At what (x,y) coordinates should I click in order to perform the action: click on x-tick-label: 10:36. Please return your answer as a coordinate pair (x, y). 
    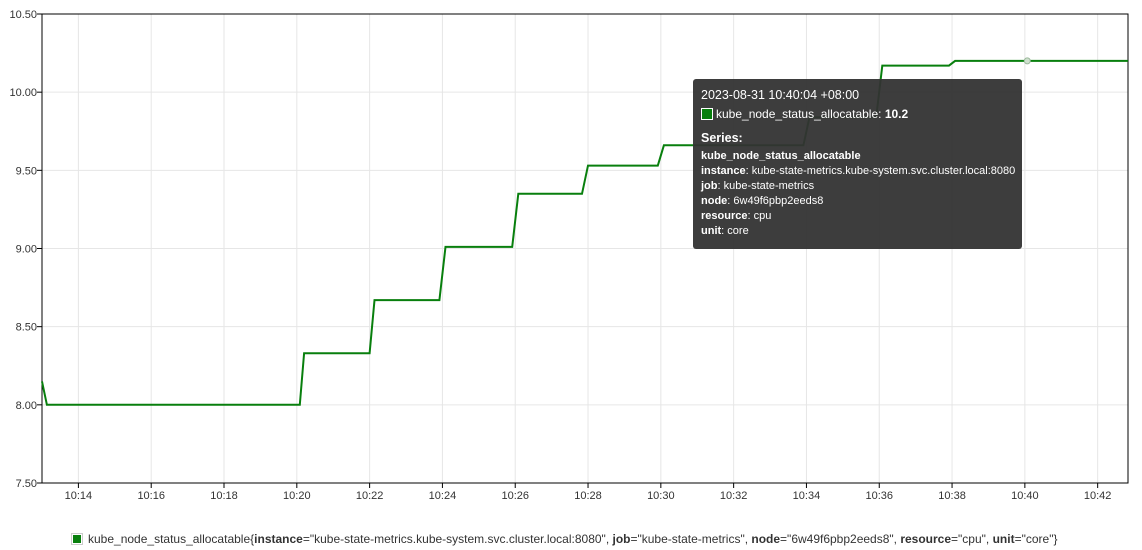
    Looking at the image, I should click on (879, 496).